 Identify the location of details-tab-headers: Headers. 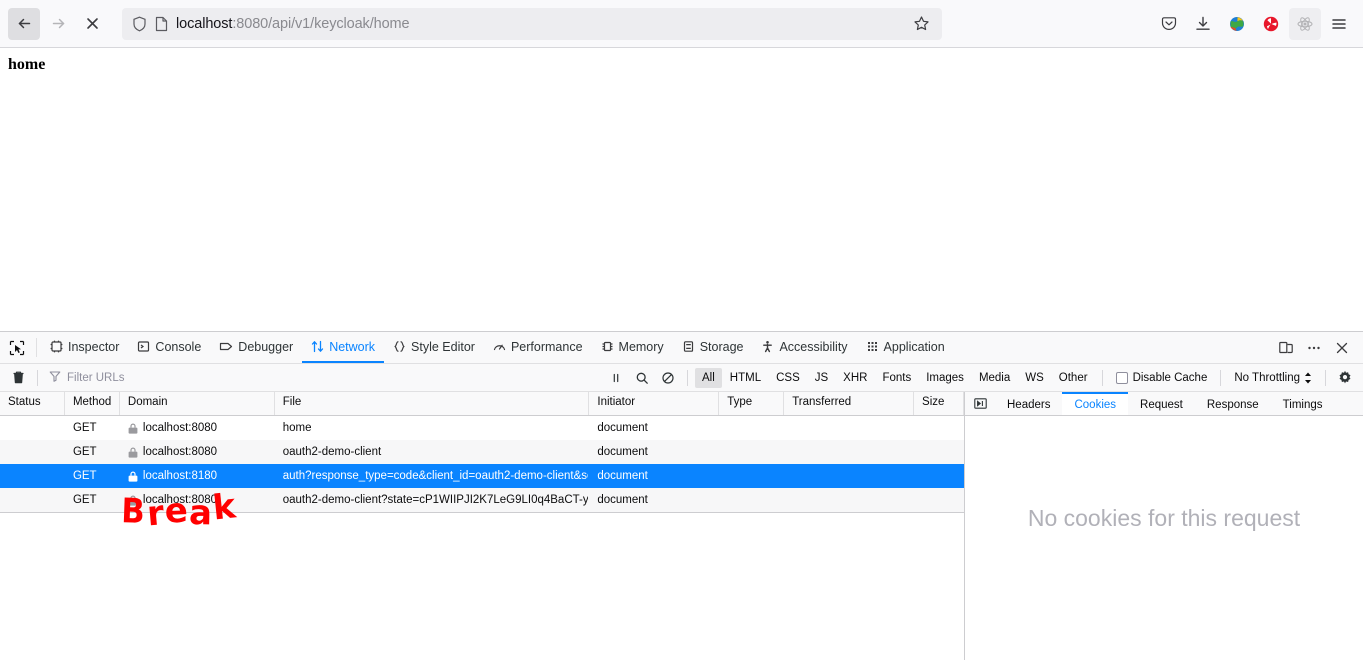
(1028, 403).